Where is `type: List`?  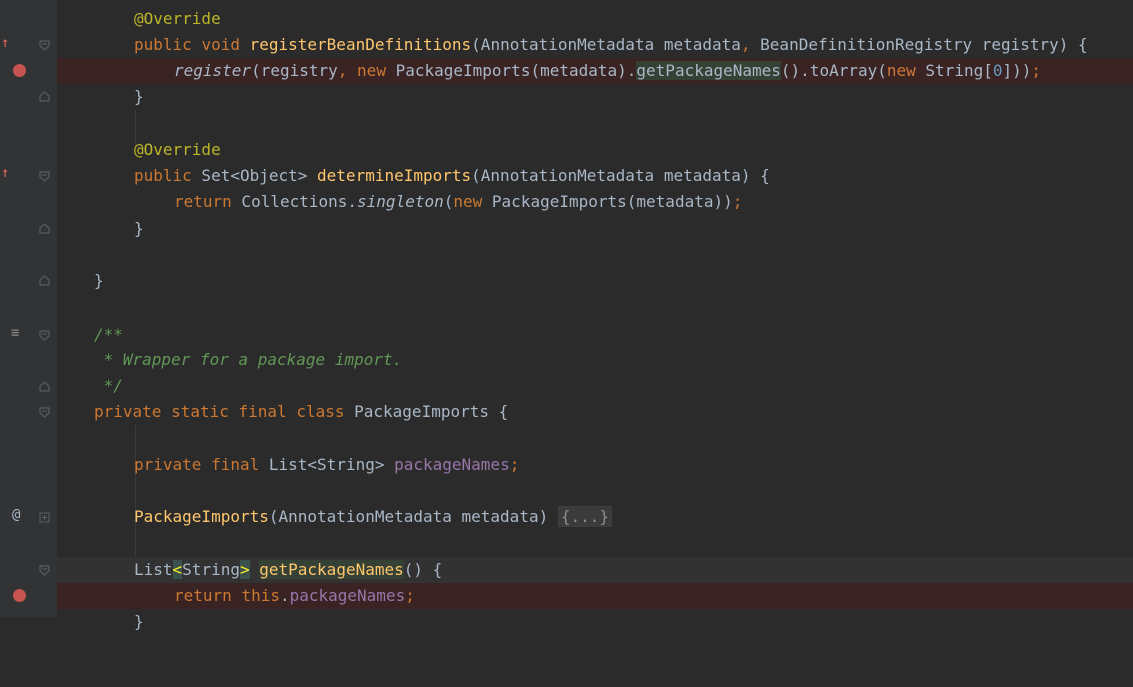
type: List is located at coordinates (153, 569).